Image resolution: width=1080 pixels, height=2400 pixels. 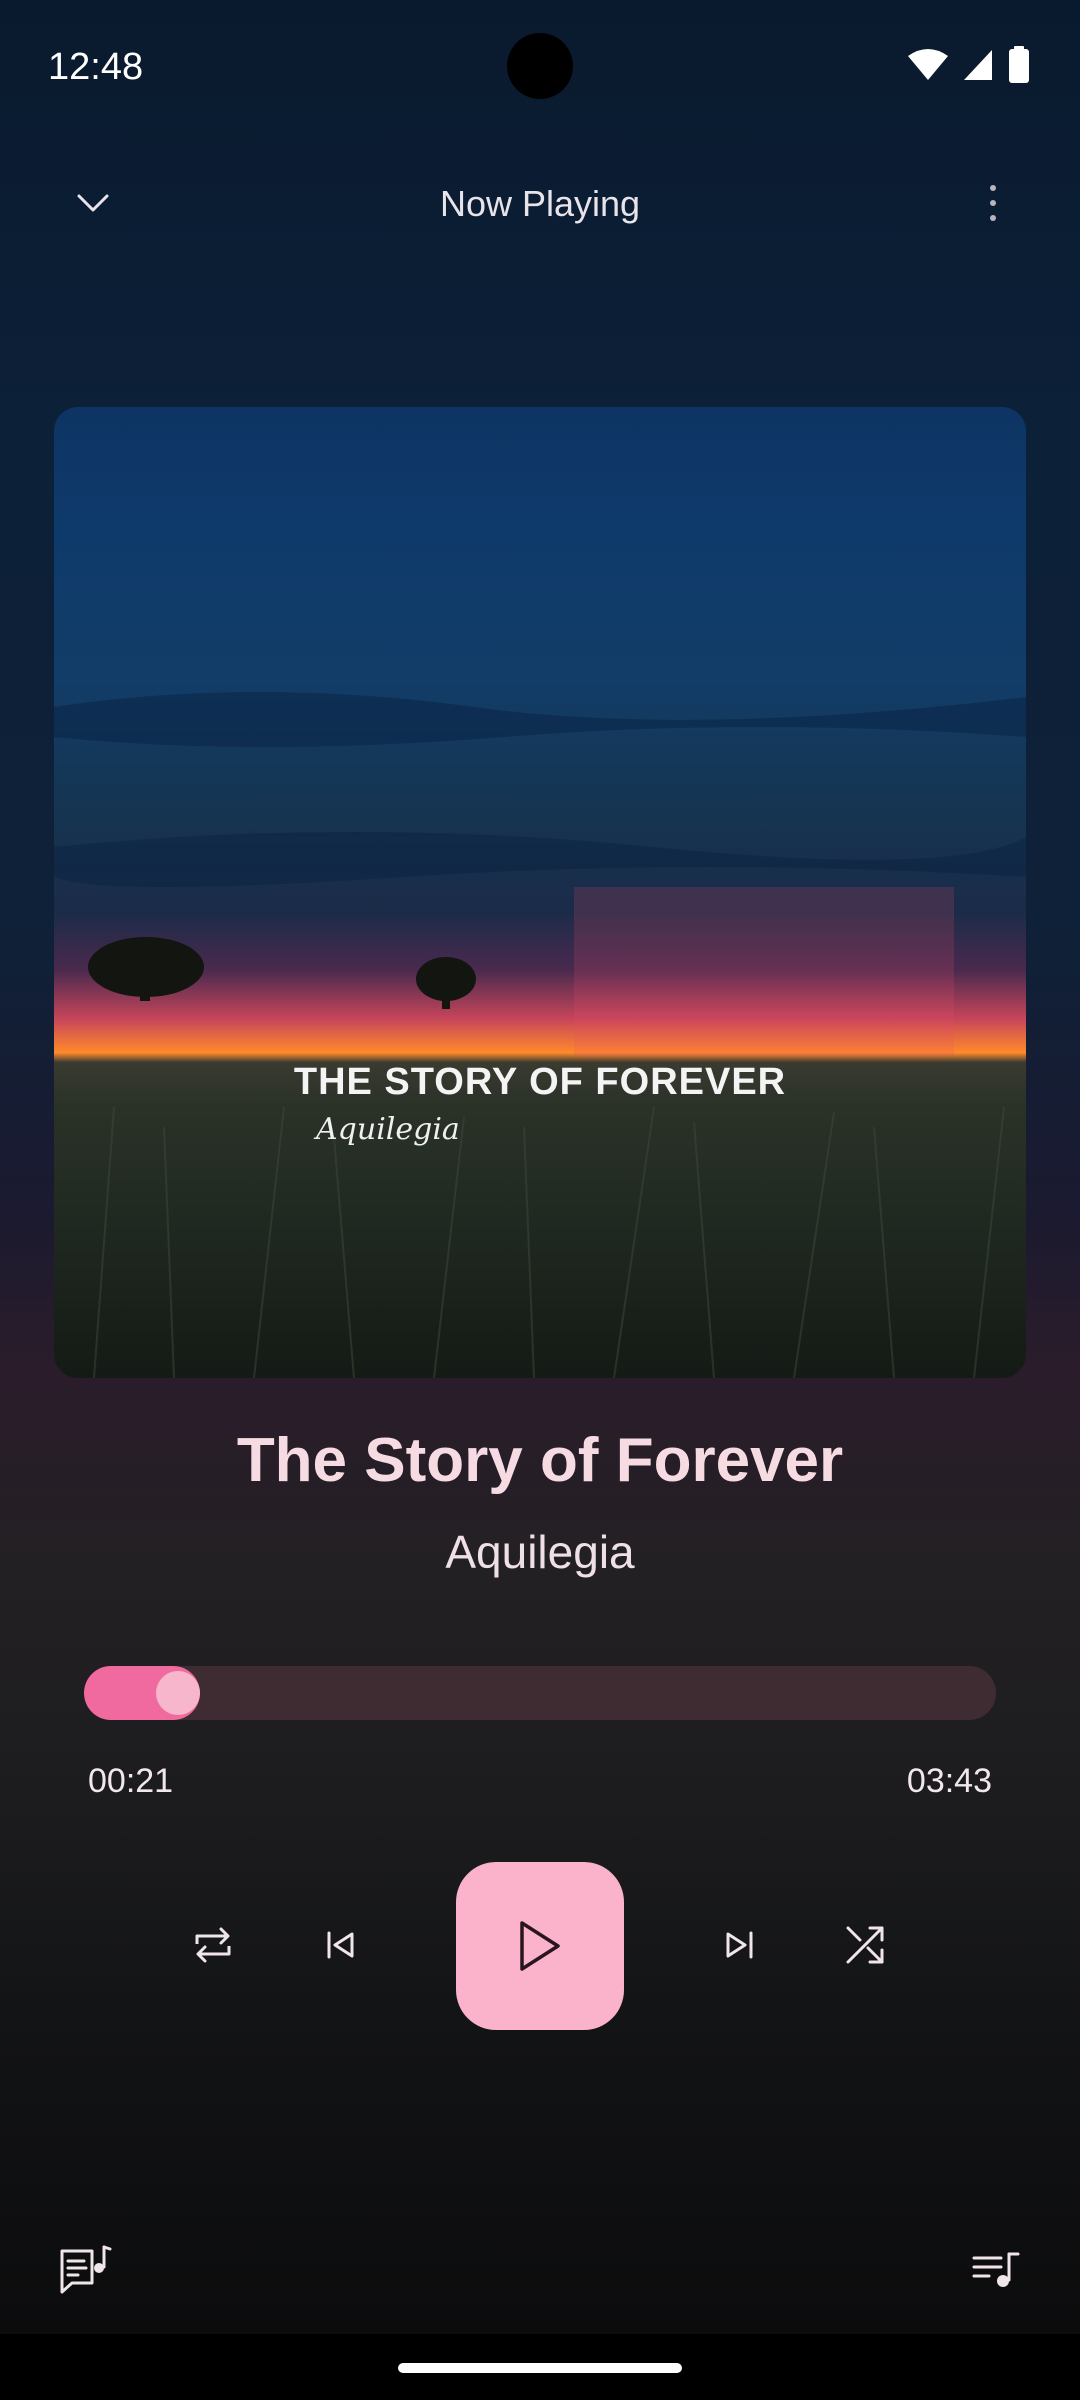 I want to click on total-time: 03:43, so click(x=949, y=1781).